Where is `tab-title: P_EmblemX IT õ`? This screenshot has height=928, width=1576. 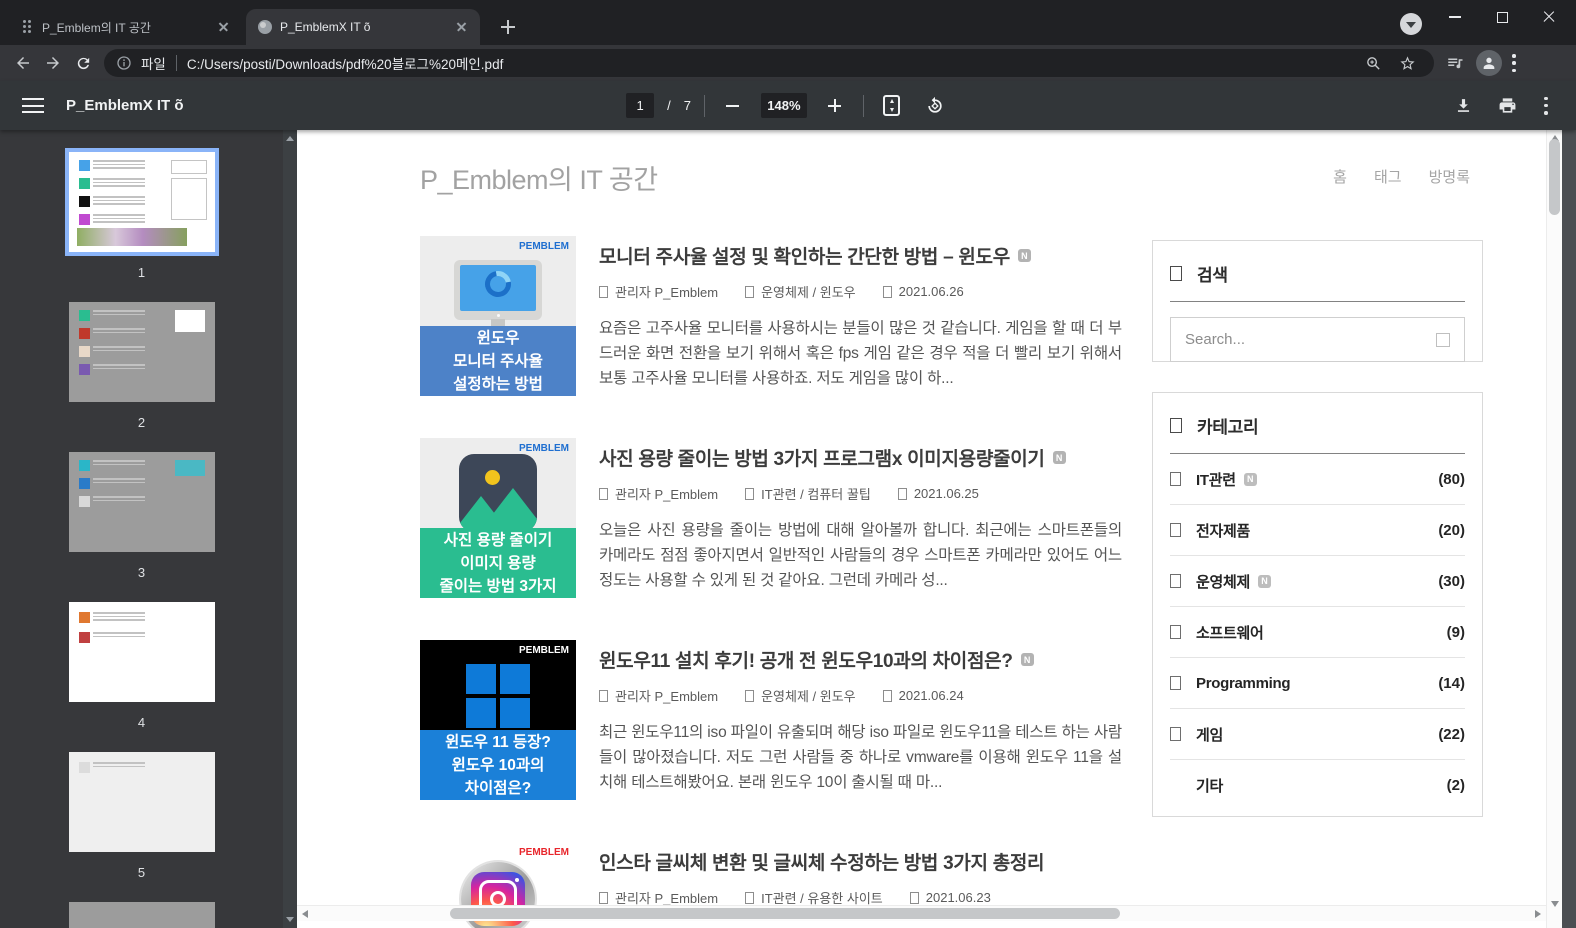
tab-title: P_EmblemX IT õ is located at coordinates (325, 27).